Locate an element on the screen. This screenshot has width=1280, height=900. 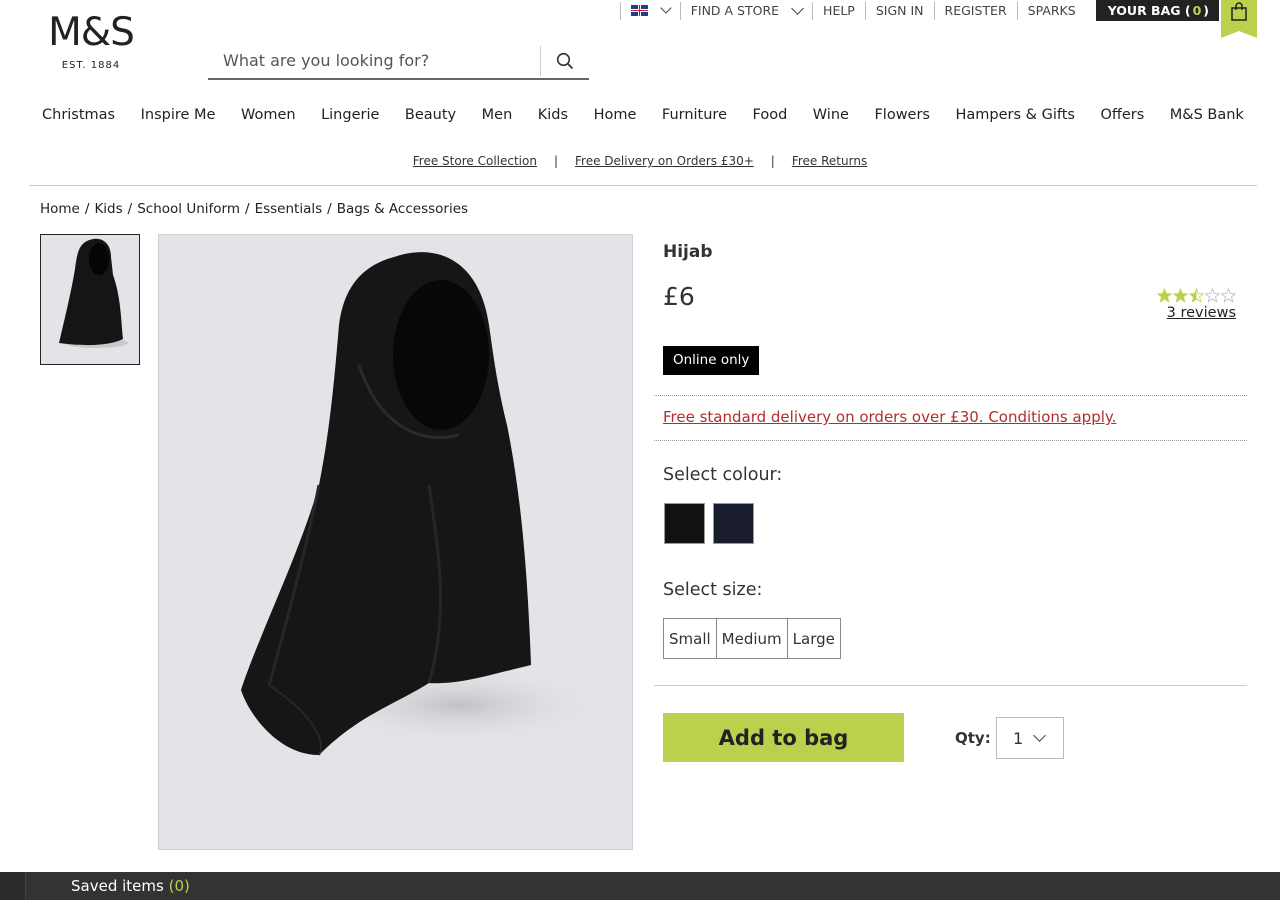
search-button is located at coordinates (564, 60).